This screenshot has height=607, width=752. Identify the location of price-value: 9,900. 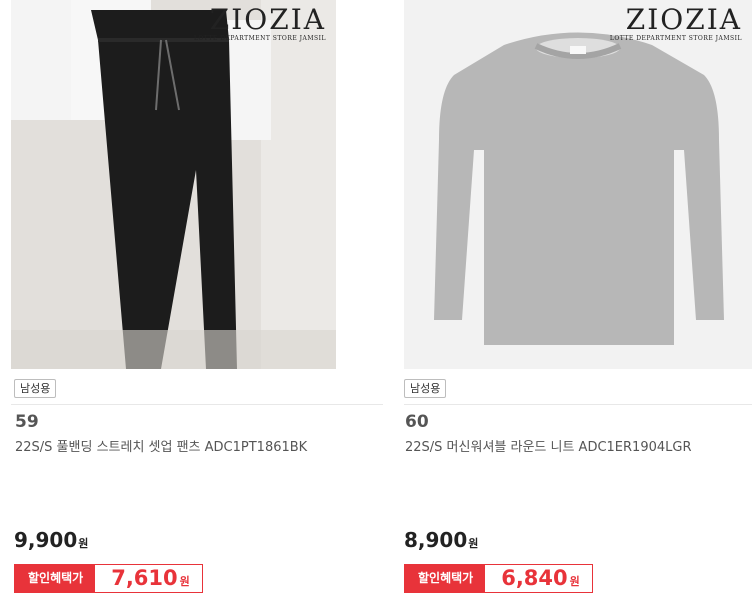
(46, 540).